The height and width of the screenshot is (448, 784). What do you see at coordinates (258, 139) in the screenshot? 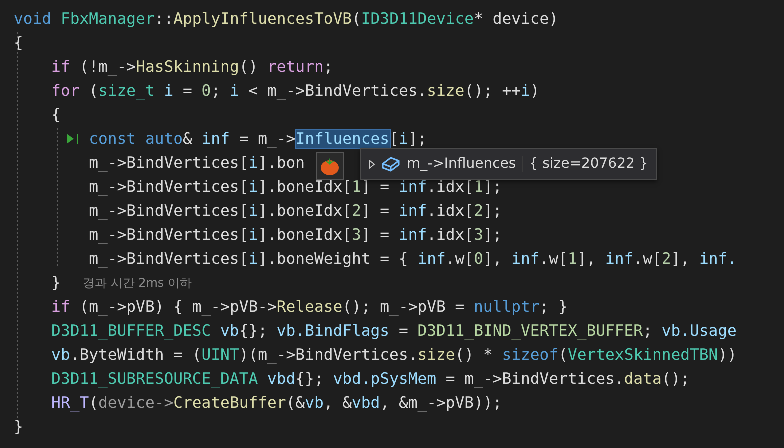
I see `code-line: const auto& inf = m_->Influences[i];` at bounding box center [258, 139].